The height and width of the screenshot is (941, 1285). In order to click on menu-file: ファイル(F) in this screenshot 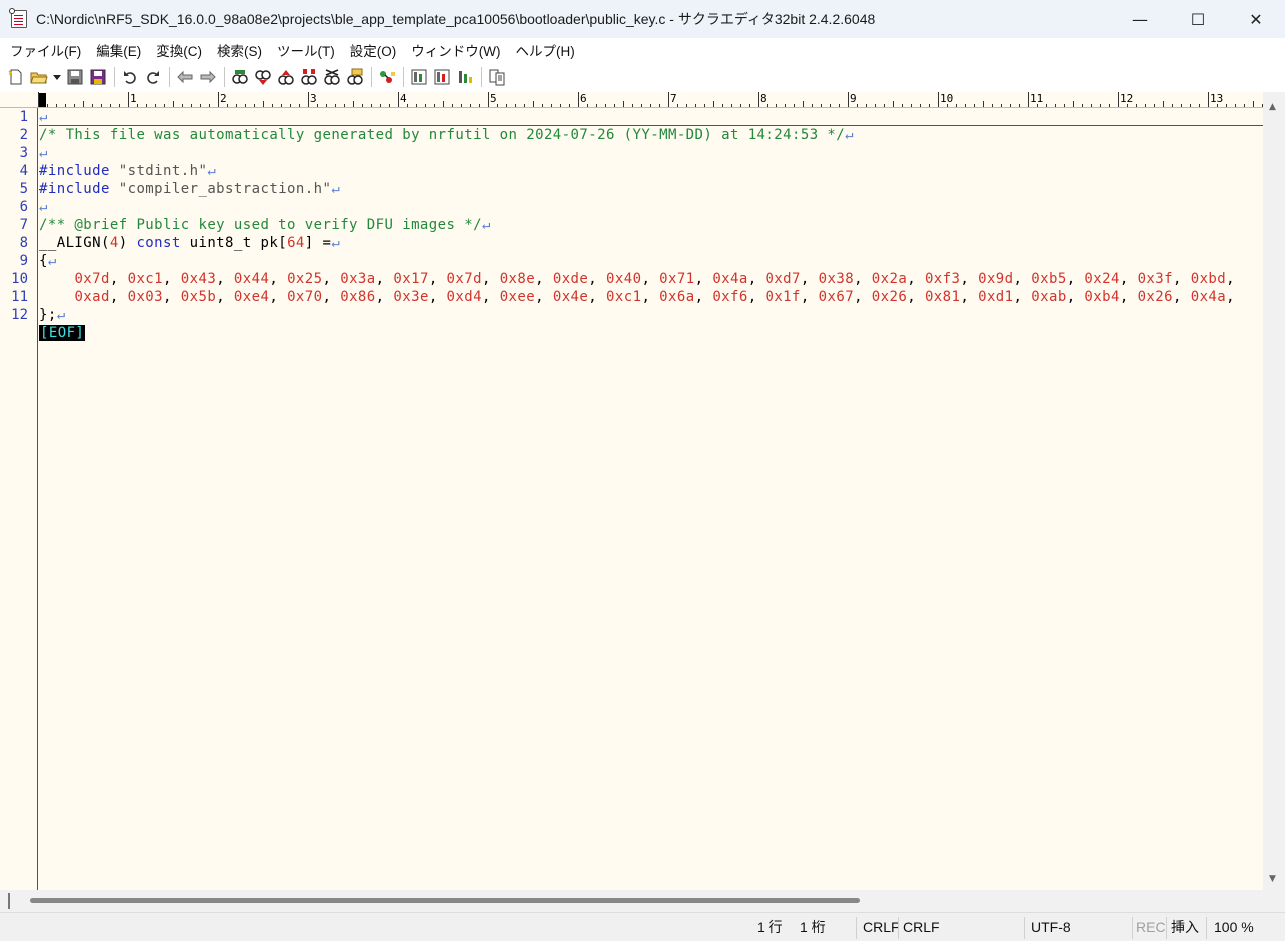, I will do `click(47, 50)`.